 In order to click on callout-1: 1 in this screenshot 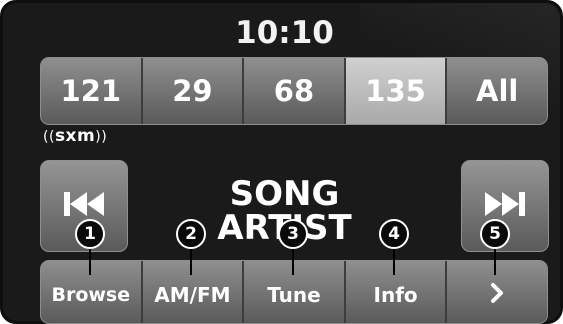, I will do `click(90, 234)`.